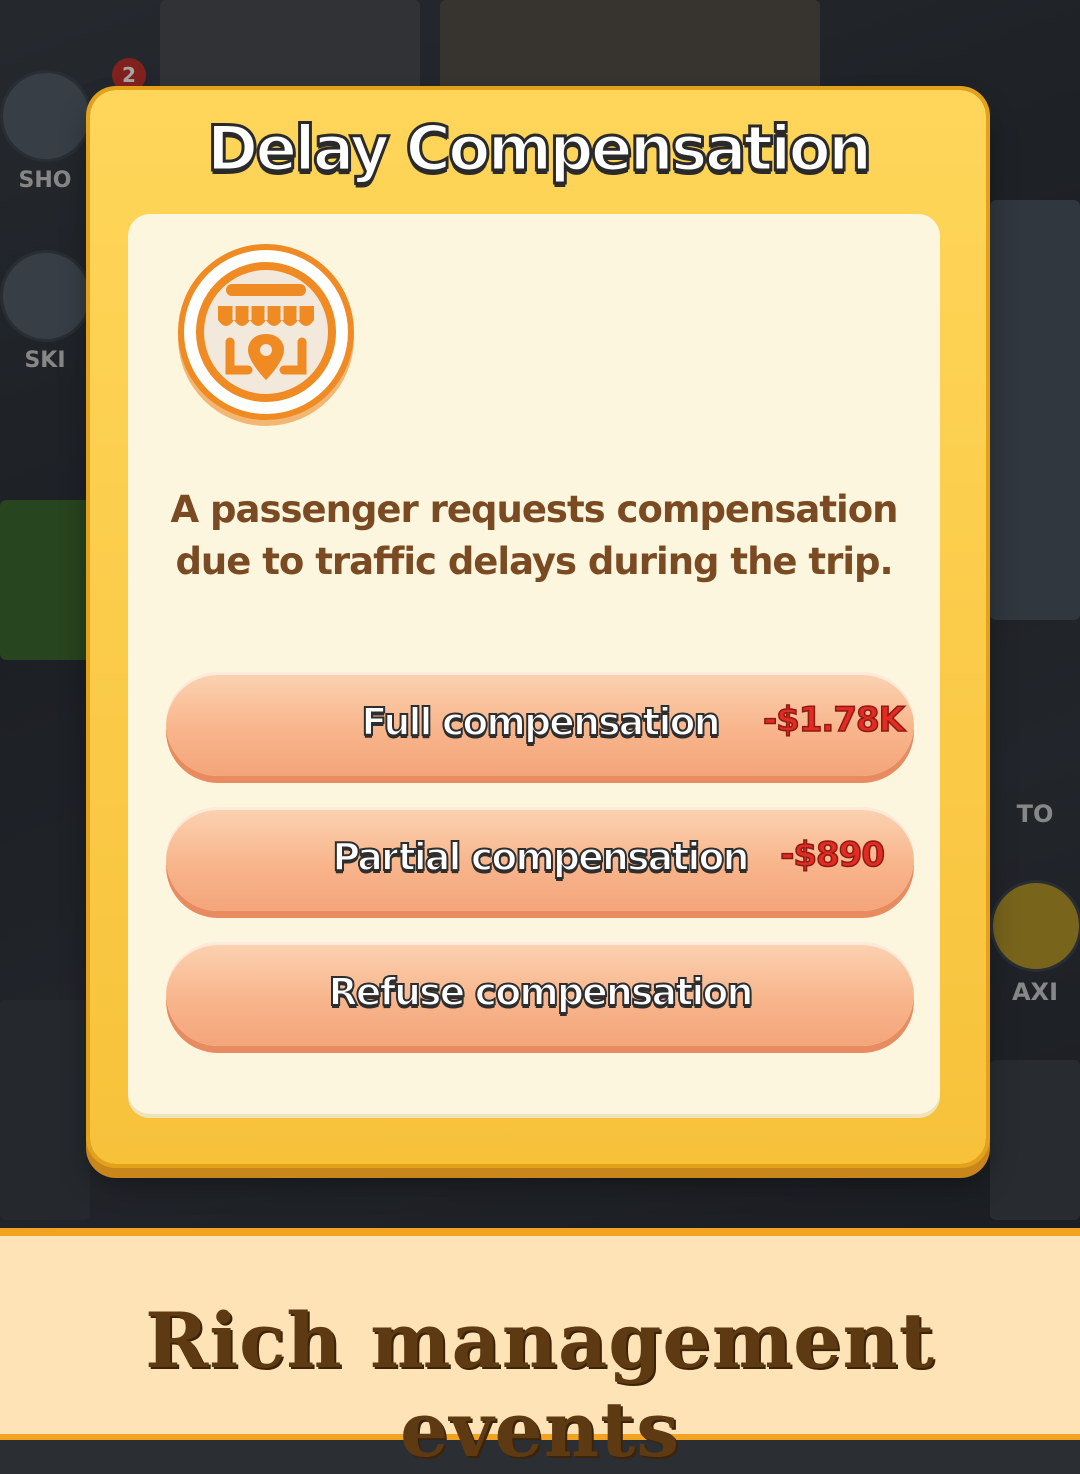  What do you see at coordinates (833, 855) in the screenshot?
I see `option-cost: -$890` at bounding box center [833, 855].